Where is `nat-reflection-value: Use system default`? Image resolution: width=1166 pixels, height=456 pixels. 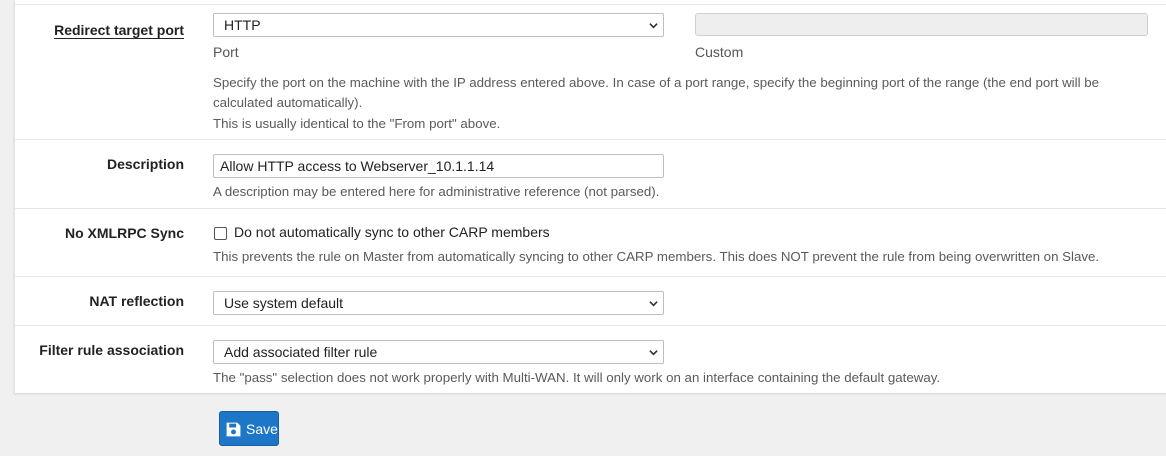
nat-reflection-value: Use system default is located at coordinates (284, 303).